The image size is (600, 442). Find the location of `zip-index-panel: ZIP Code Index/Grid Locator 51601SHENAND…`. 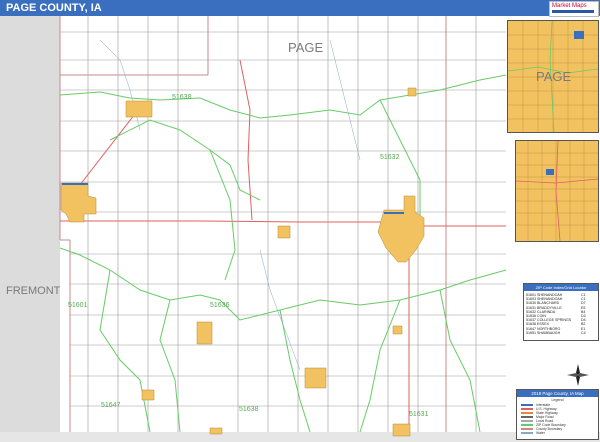

zip-index-panel: ZIP Code Index/Grid Locator 51601SHENAND… is located at coordinates (561, 312).